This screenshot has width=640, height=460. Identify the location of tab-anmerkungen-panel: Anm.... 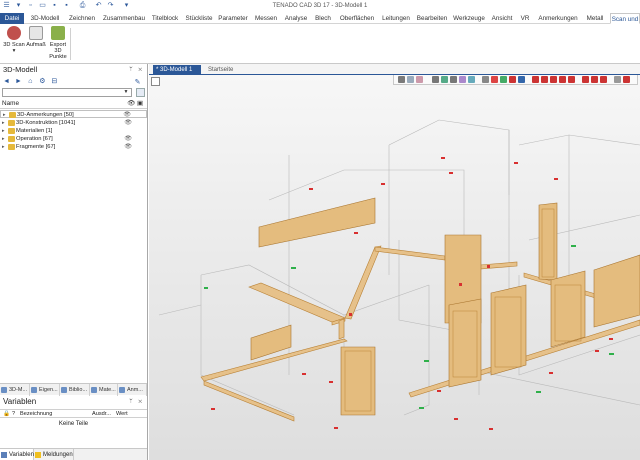
(132, 390).